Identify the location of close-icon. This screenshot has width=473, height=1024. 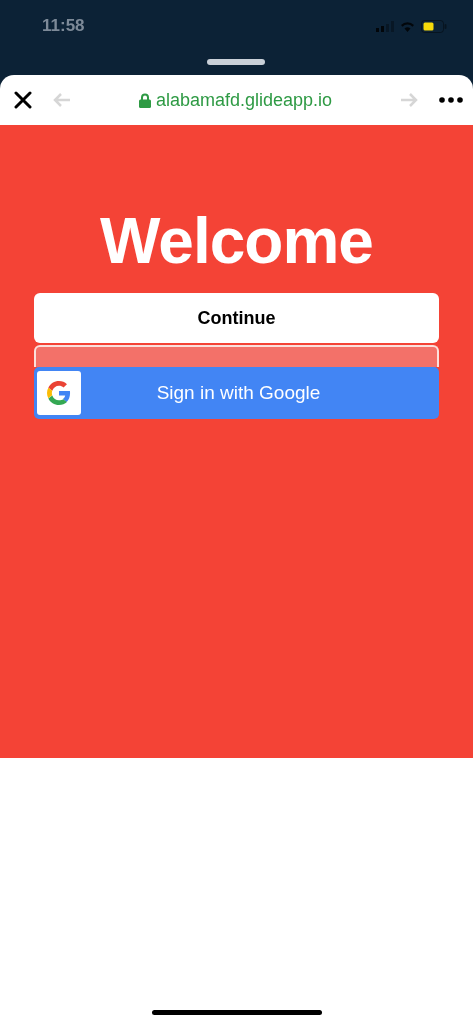
(23, 100).